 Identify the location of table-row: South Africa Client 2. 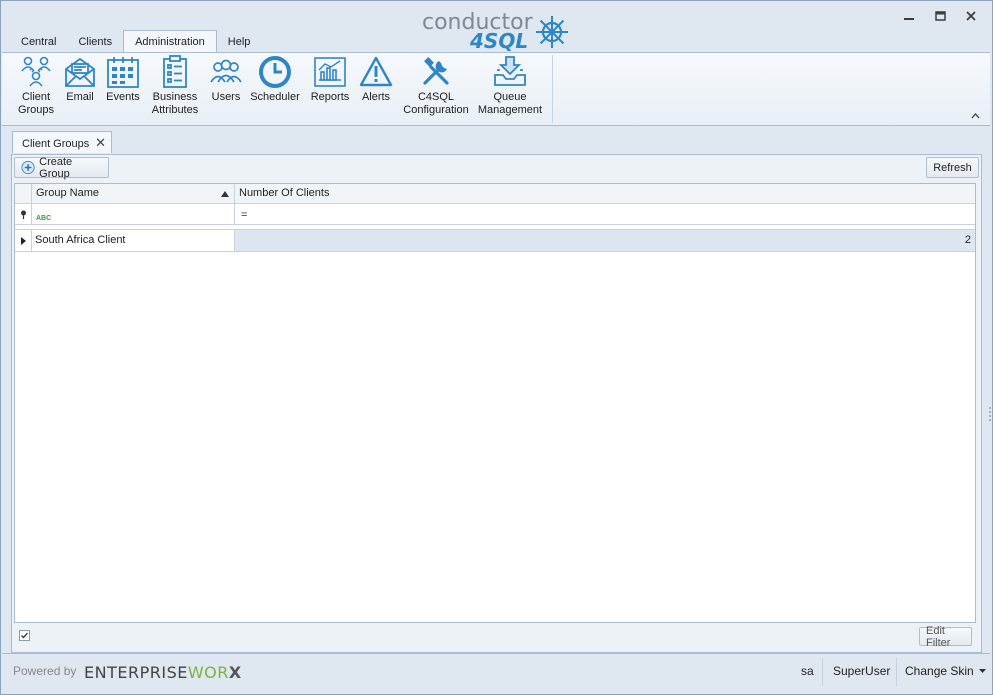
(495, 240).